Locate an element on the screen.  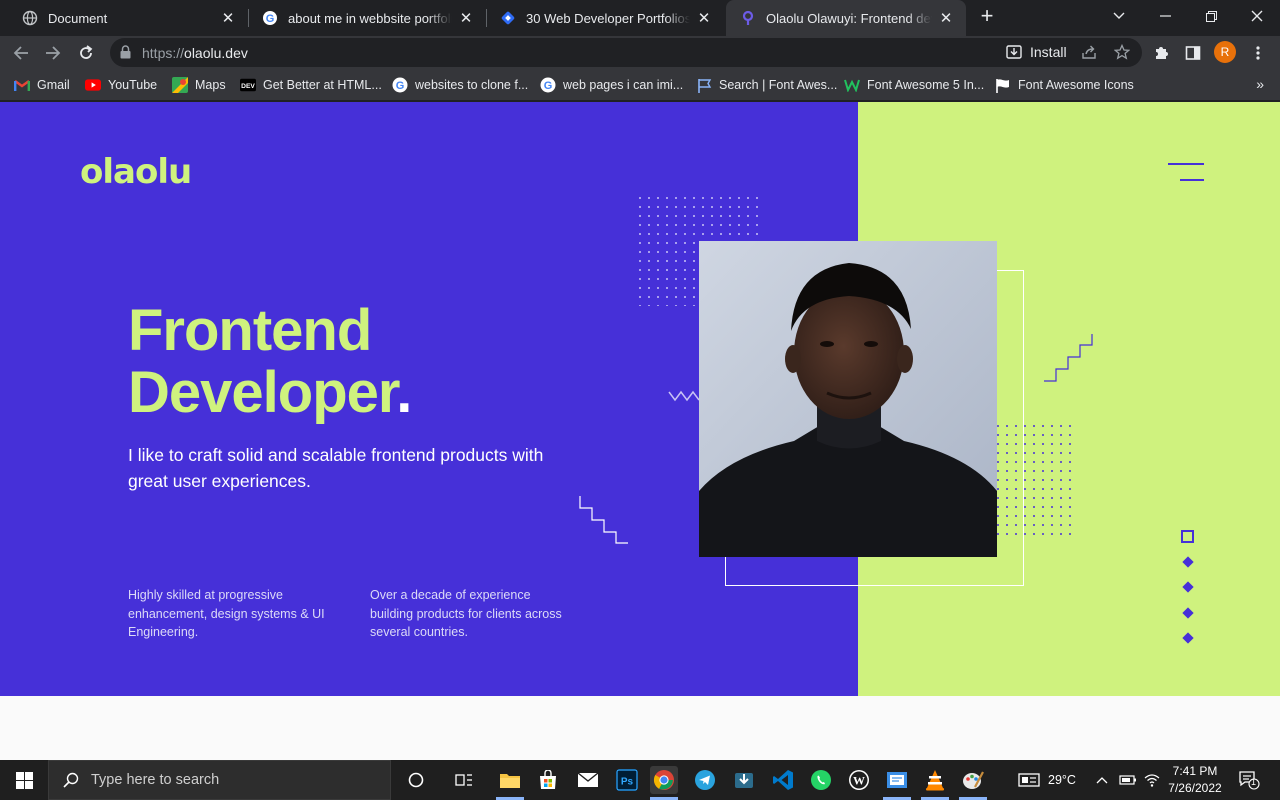
paint-icon is located at coordinates (973, 780).